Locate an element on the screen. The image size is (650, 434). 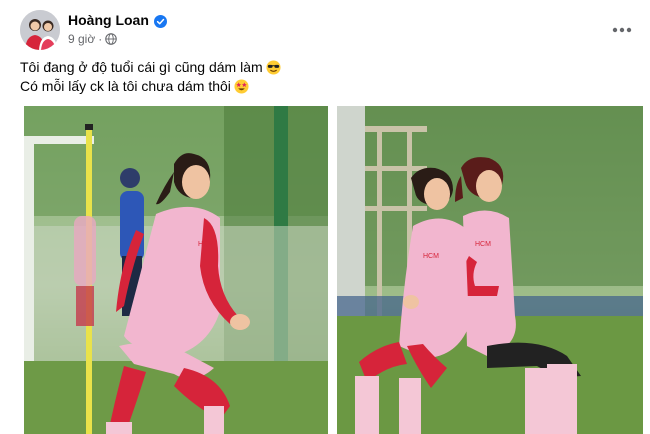
more-dots-icon is located at coordinates (622, 30).